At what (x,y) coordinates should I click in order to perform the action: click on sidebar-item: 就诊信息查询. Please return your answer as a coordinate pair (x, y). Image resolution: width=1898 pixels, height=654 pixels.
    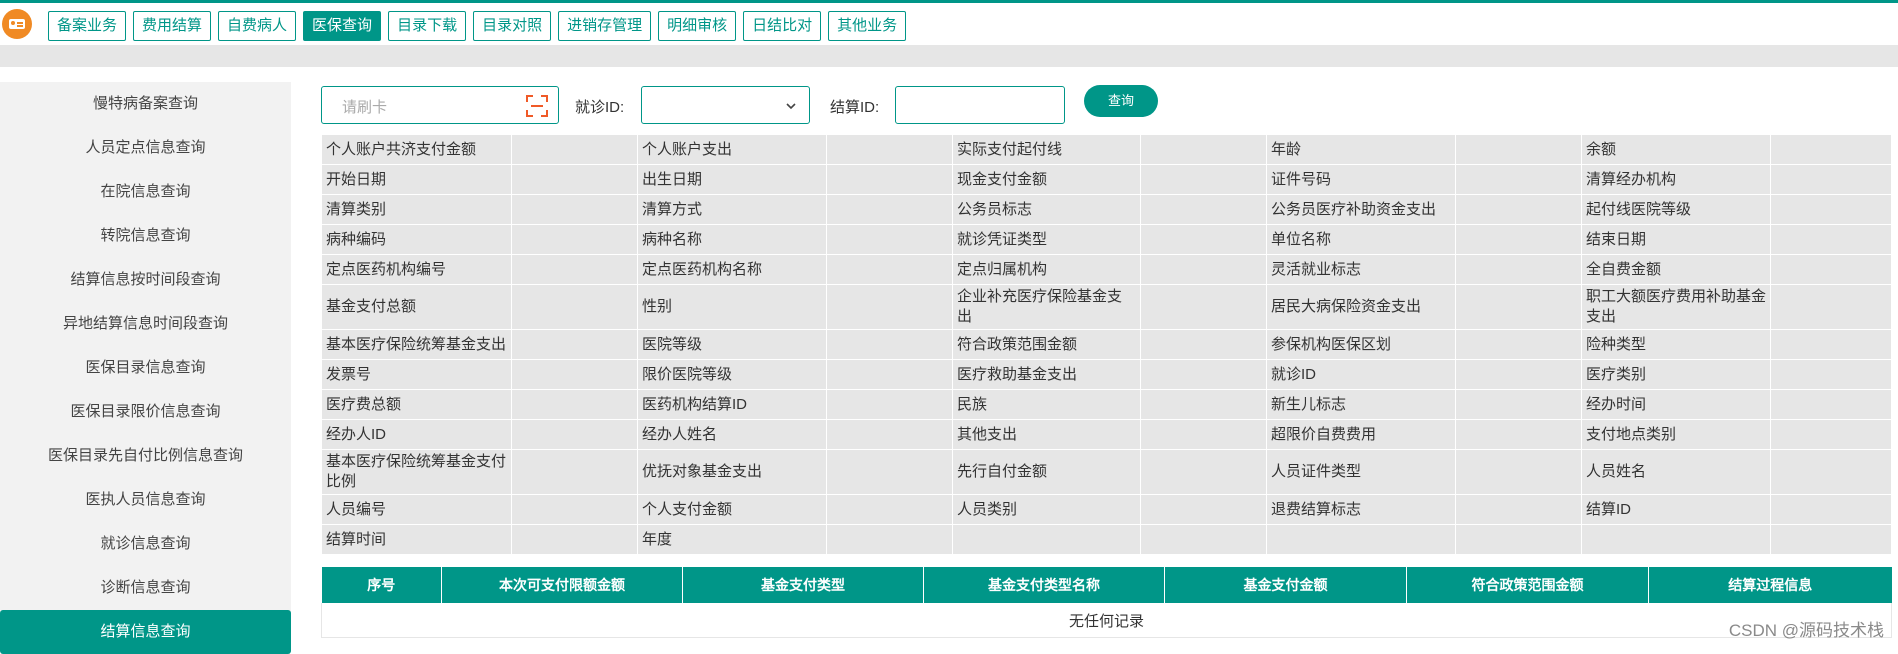
    Looking at the image, I should click on (145, 544).